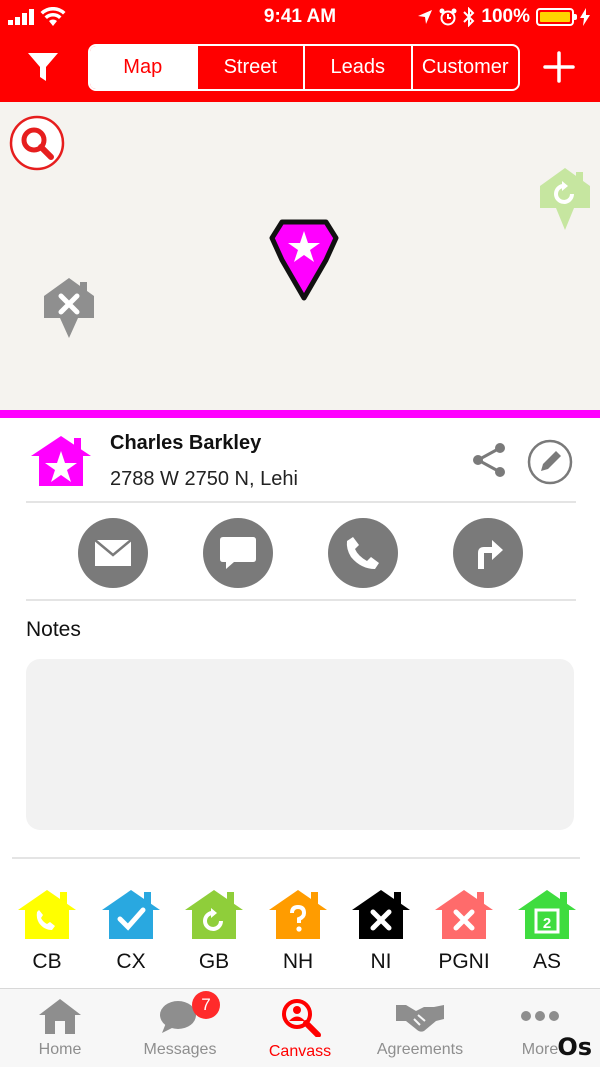 This screenshot has height=1067, width=600. Describe the element at coordinates (357, 67) in the screenshot. I see `tab-leads: Leads` at that location.